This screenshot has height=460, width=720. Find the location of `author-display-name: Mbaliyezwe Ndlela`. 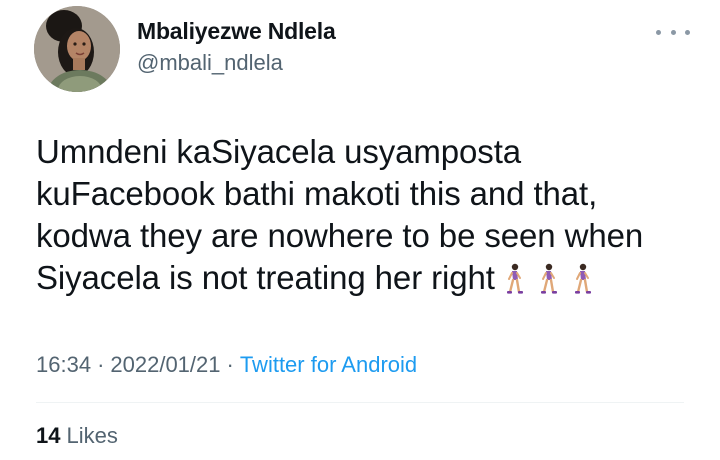

author-display-name: Mbaliyezwe Ndlela is located at coordinates (236, 31).